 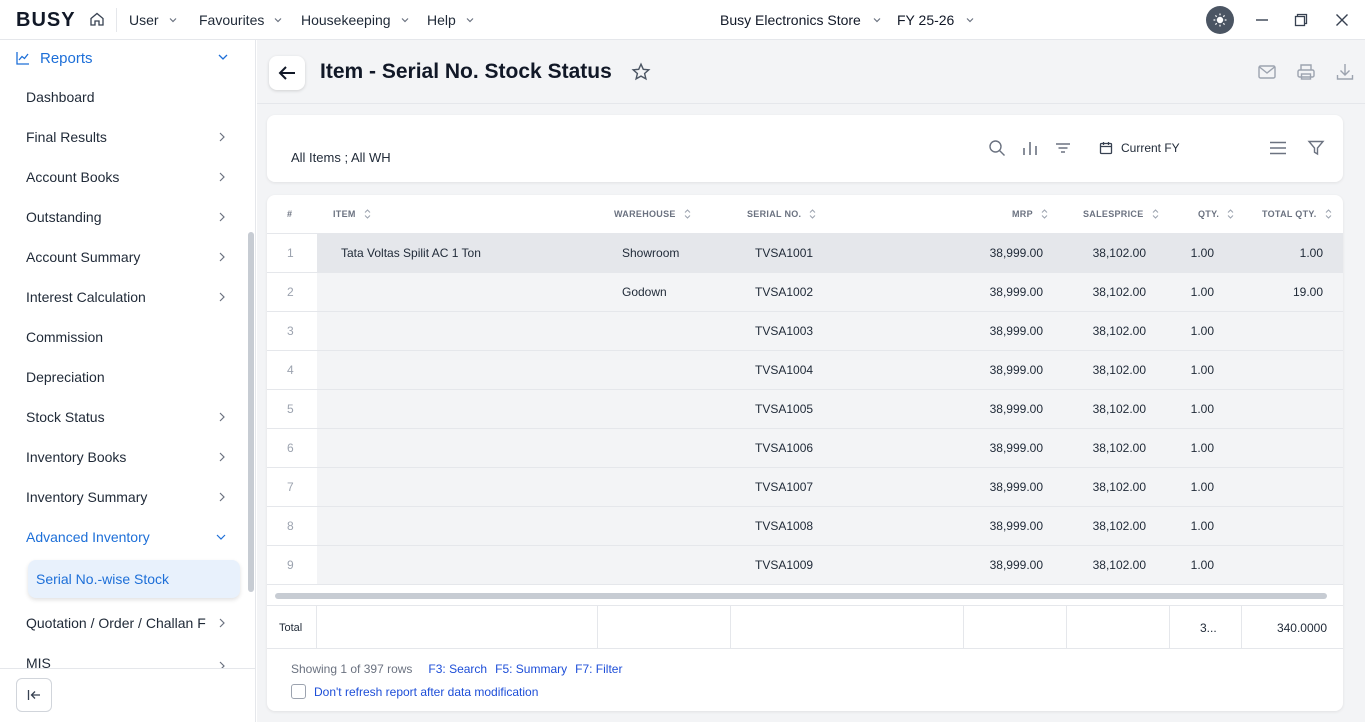 I want to click on table-row: 7 TVSA1007 38,999.00 38,102.00 1.00, so click(x=805, y=487).